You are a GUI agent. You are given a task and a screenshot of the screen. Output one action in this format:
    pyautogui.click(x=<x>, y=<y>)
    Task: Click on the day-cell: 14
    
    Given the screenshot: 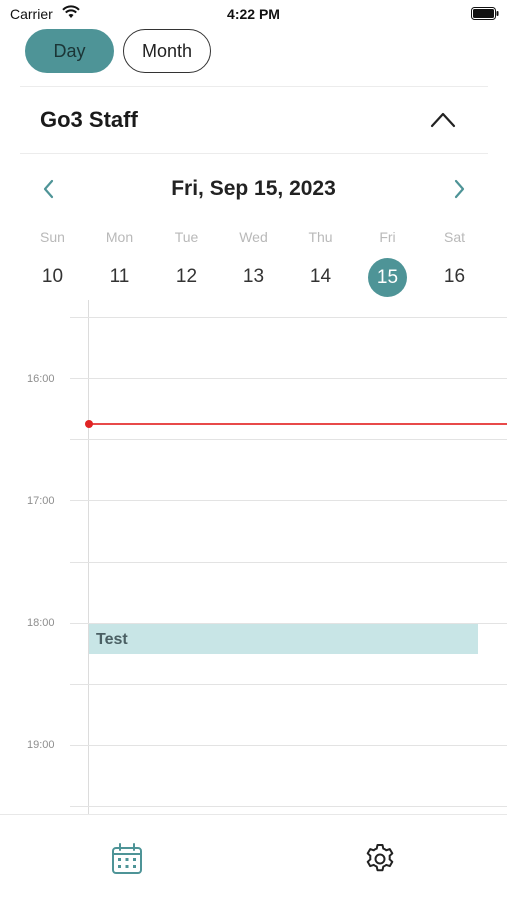 What is the action you would take?
    pyautogui.click(x=320, y=277)
    